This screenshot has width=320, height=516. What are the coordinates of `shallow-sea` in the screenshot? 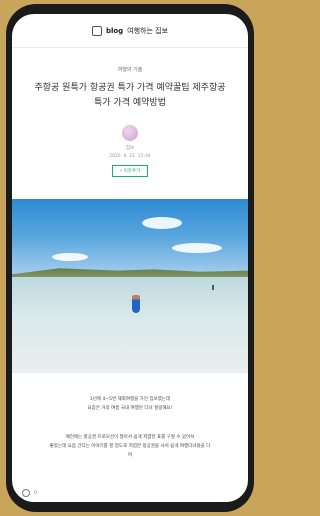 It's located at (130, 325).